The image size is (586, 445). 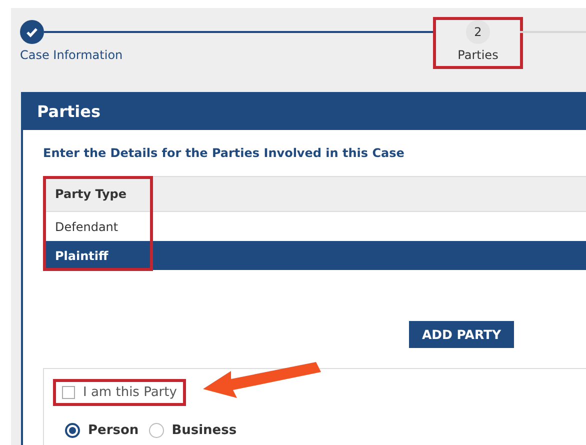 I want to click on add-party-button: ADD PARTY, so click(x=461, y=334).